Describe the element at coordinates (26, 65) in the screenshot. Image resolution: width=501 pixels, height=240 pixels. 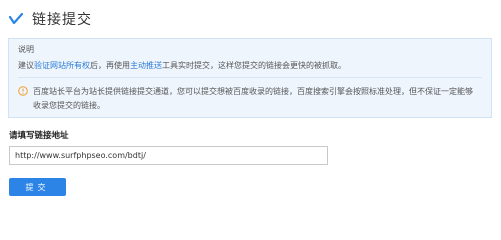
I see `notice-text-prefix: 建议` at that location.